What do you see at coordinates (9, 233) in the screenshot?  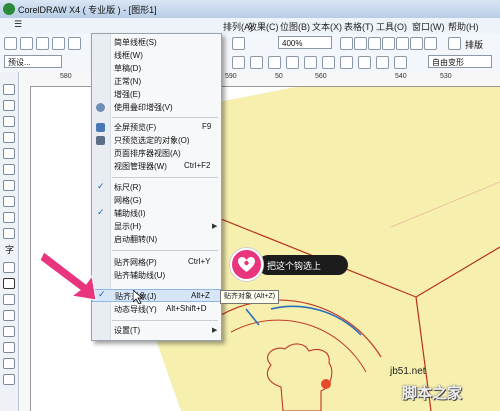 I see `basic-shapes-tool-icon` at bounding box center [9, 233].